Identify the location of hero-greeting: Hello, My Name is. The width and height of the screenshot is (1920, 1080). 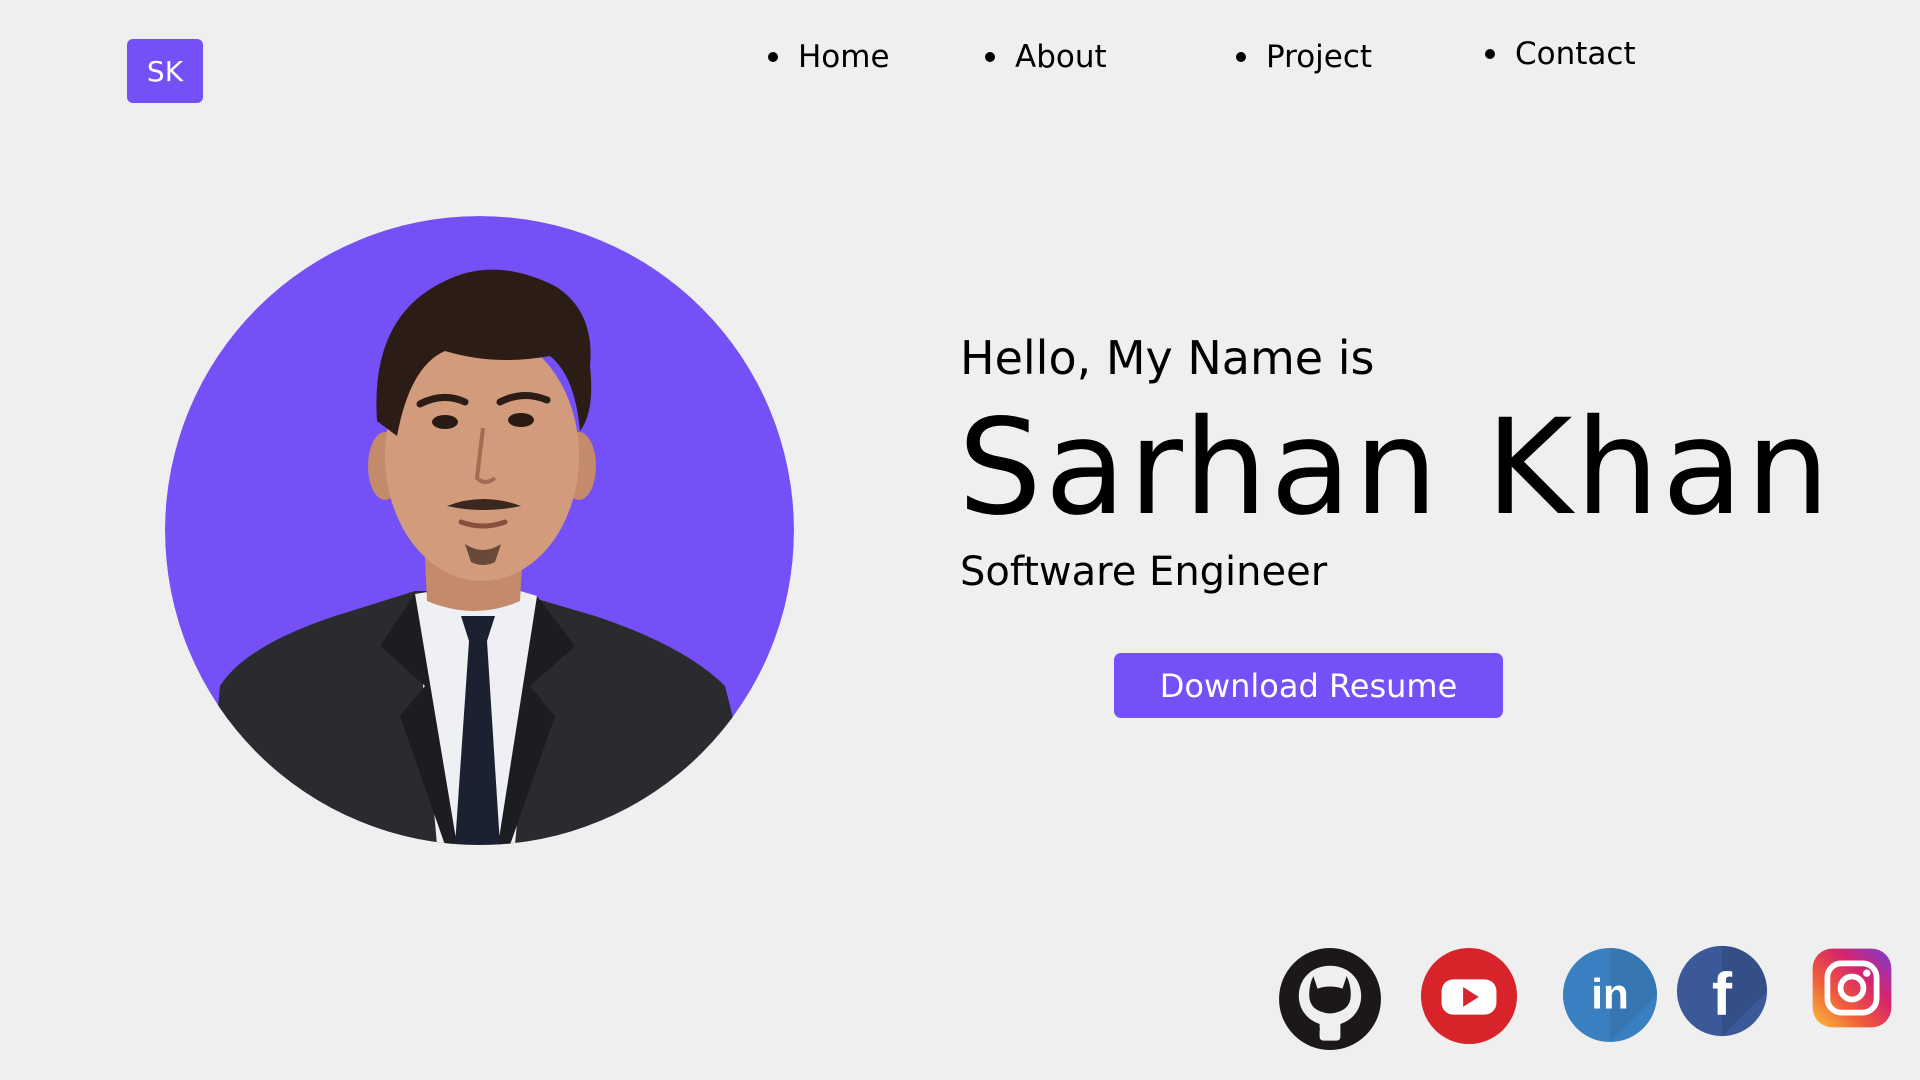
(1167, 358).